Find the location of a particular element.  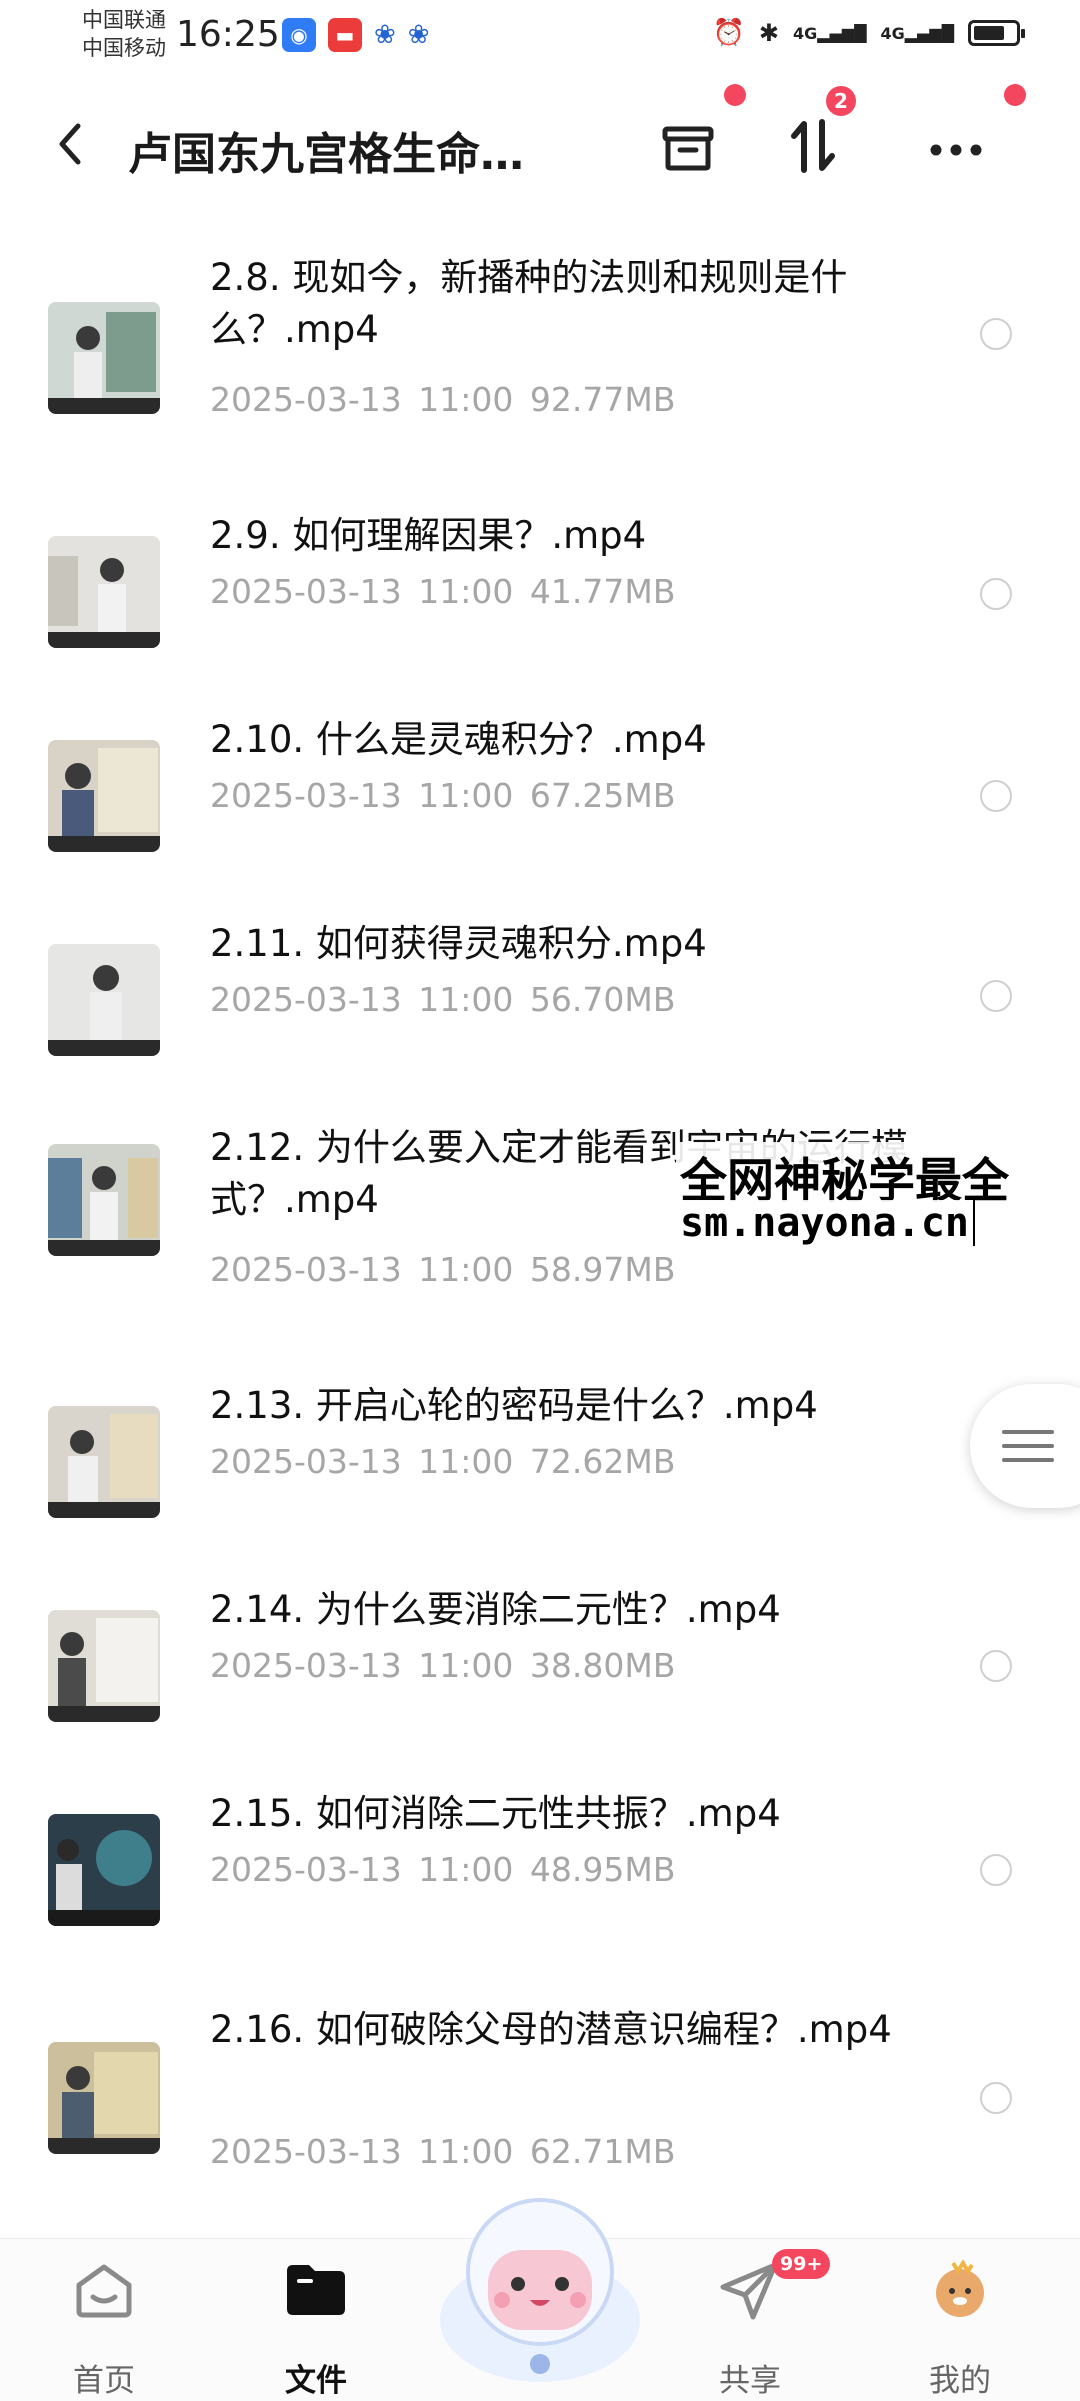

notification-icons: ◉ ▬ ❀ ❀ is located at coordinates (356, 35).